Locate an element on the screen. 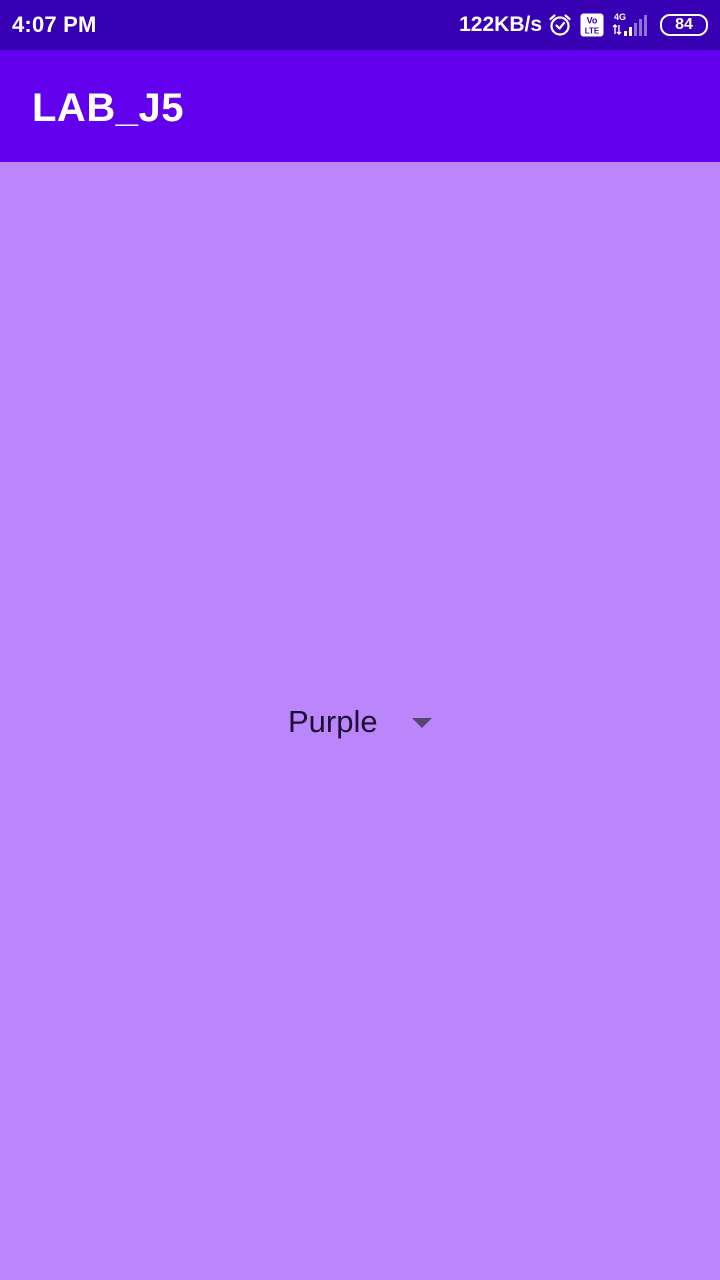 The image size is (720, 1280). status-icons: 122KB/s Vo LTE 4G 84 is located at coordinates (583, 25).